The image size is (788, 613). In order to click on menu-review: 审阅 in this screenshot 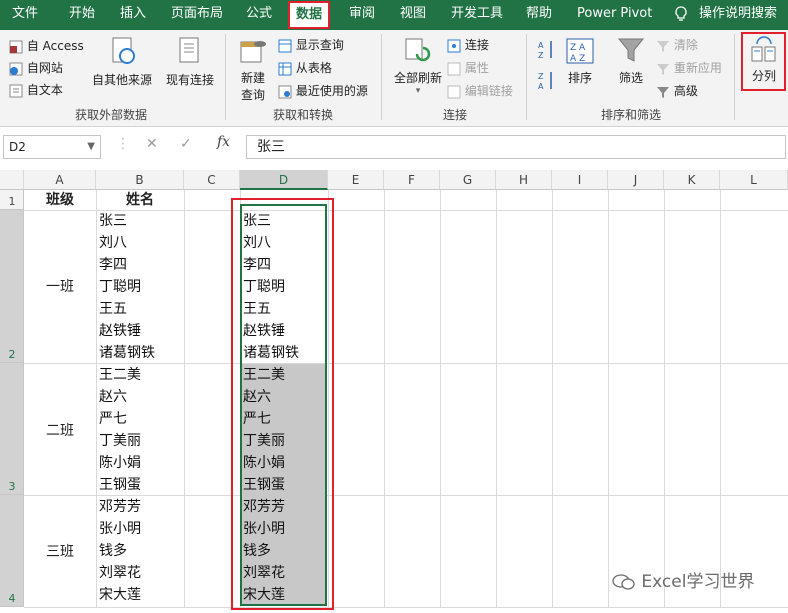, I will do `click(362, 15)`.